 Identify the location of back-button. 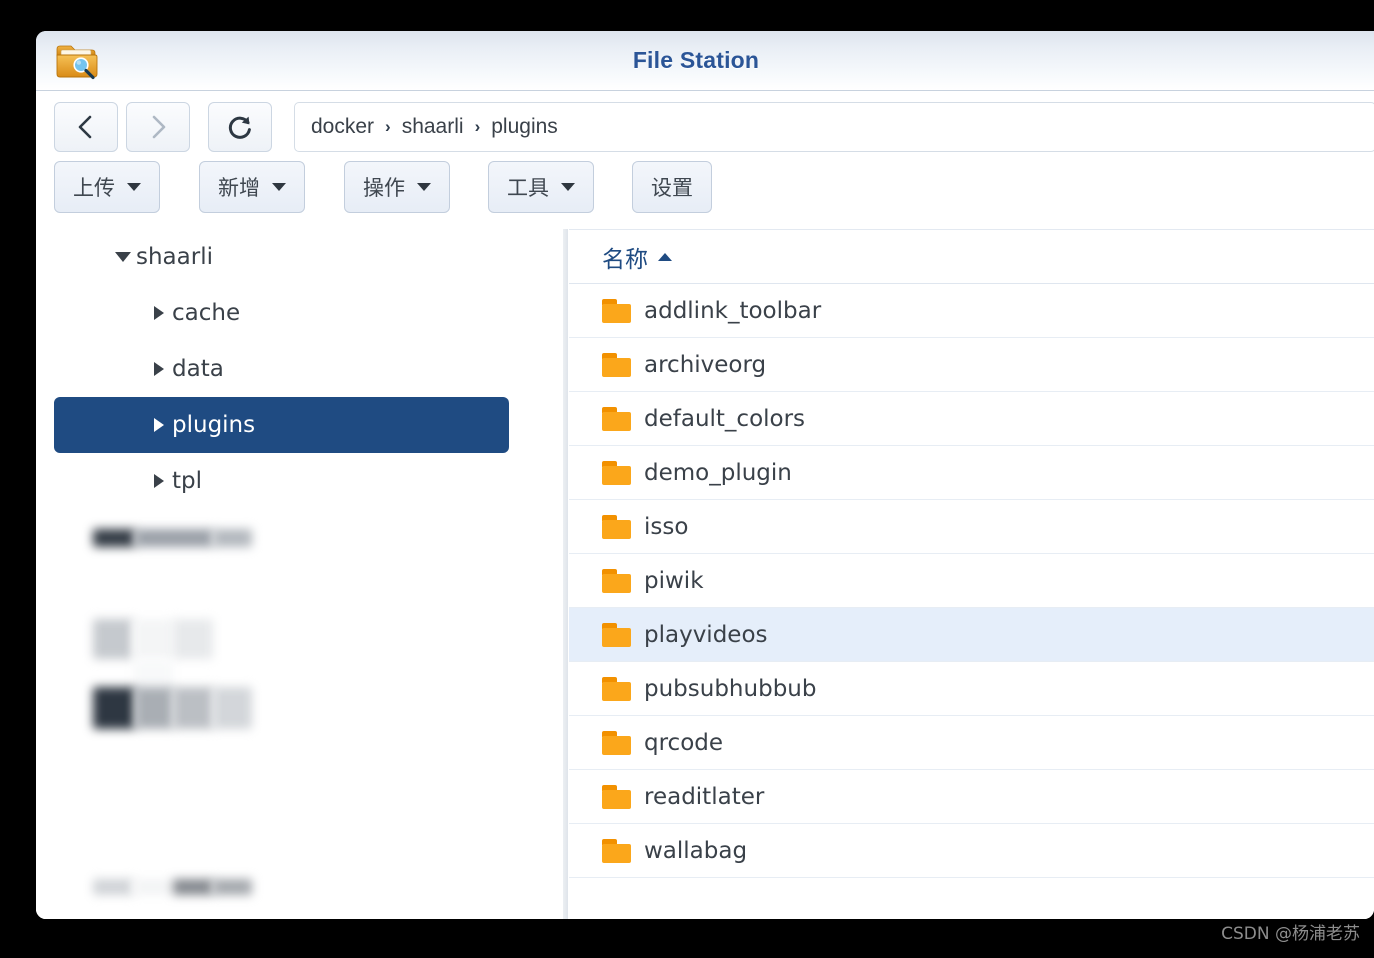
(86, 127).